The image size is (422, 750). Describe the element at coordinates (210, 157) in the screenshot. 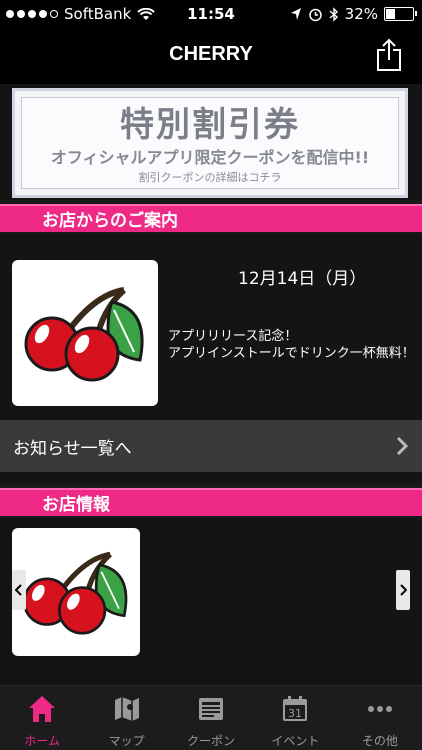

I see `coupon-subline: オフィシャルアプリ限定クーポンを配信中!!` at that location.